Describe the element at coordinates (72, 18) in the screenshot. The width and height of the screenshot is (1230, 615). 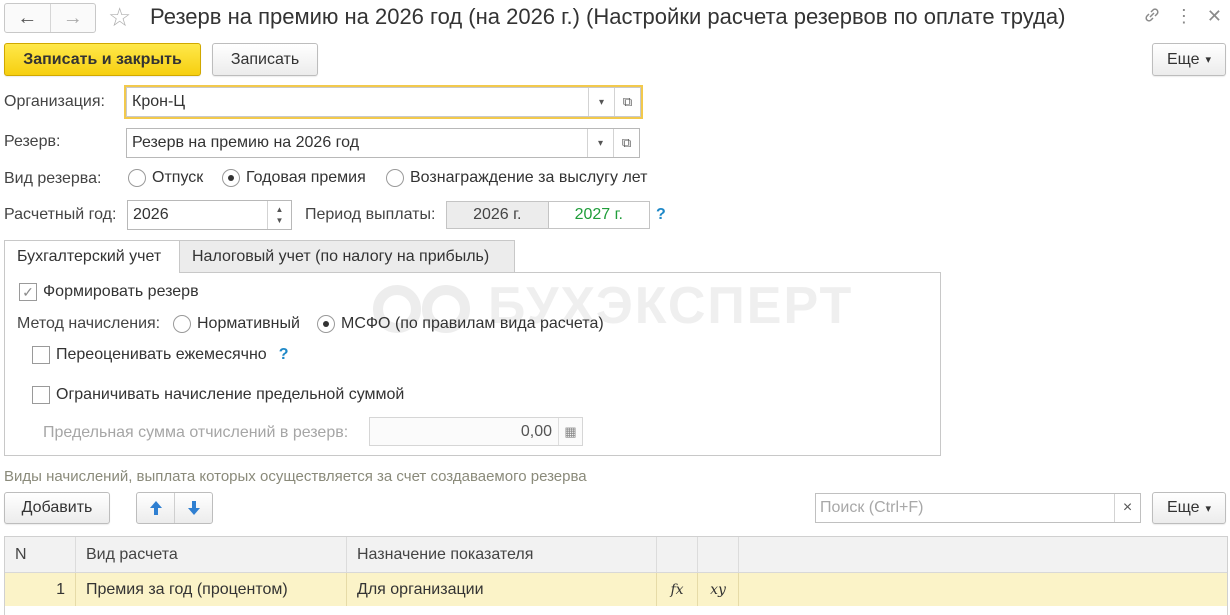
I see `forward-icon: →` at that location.